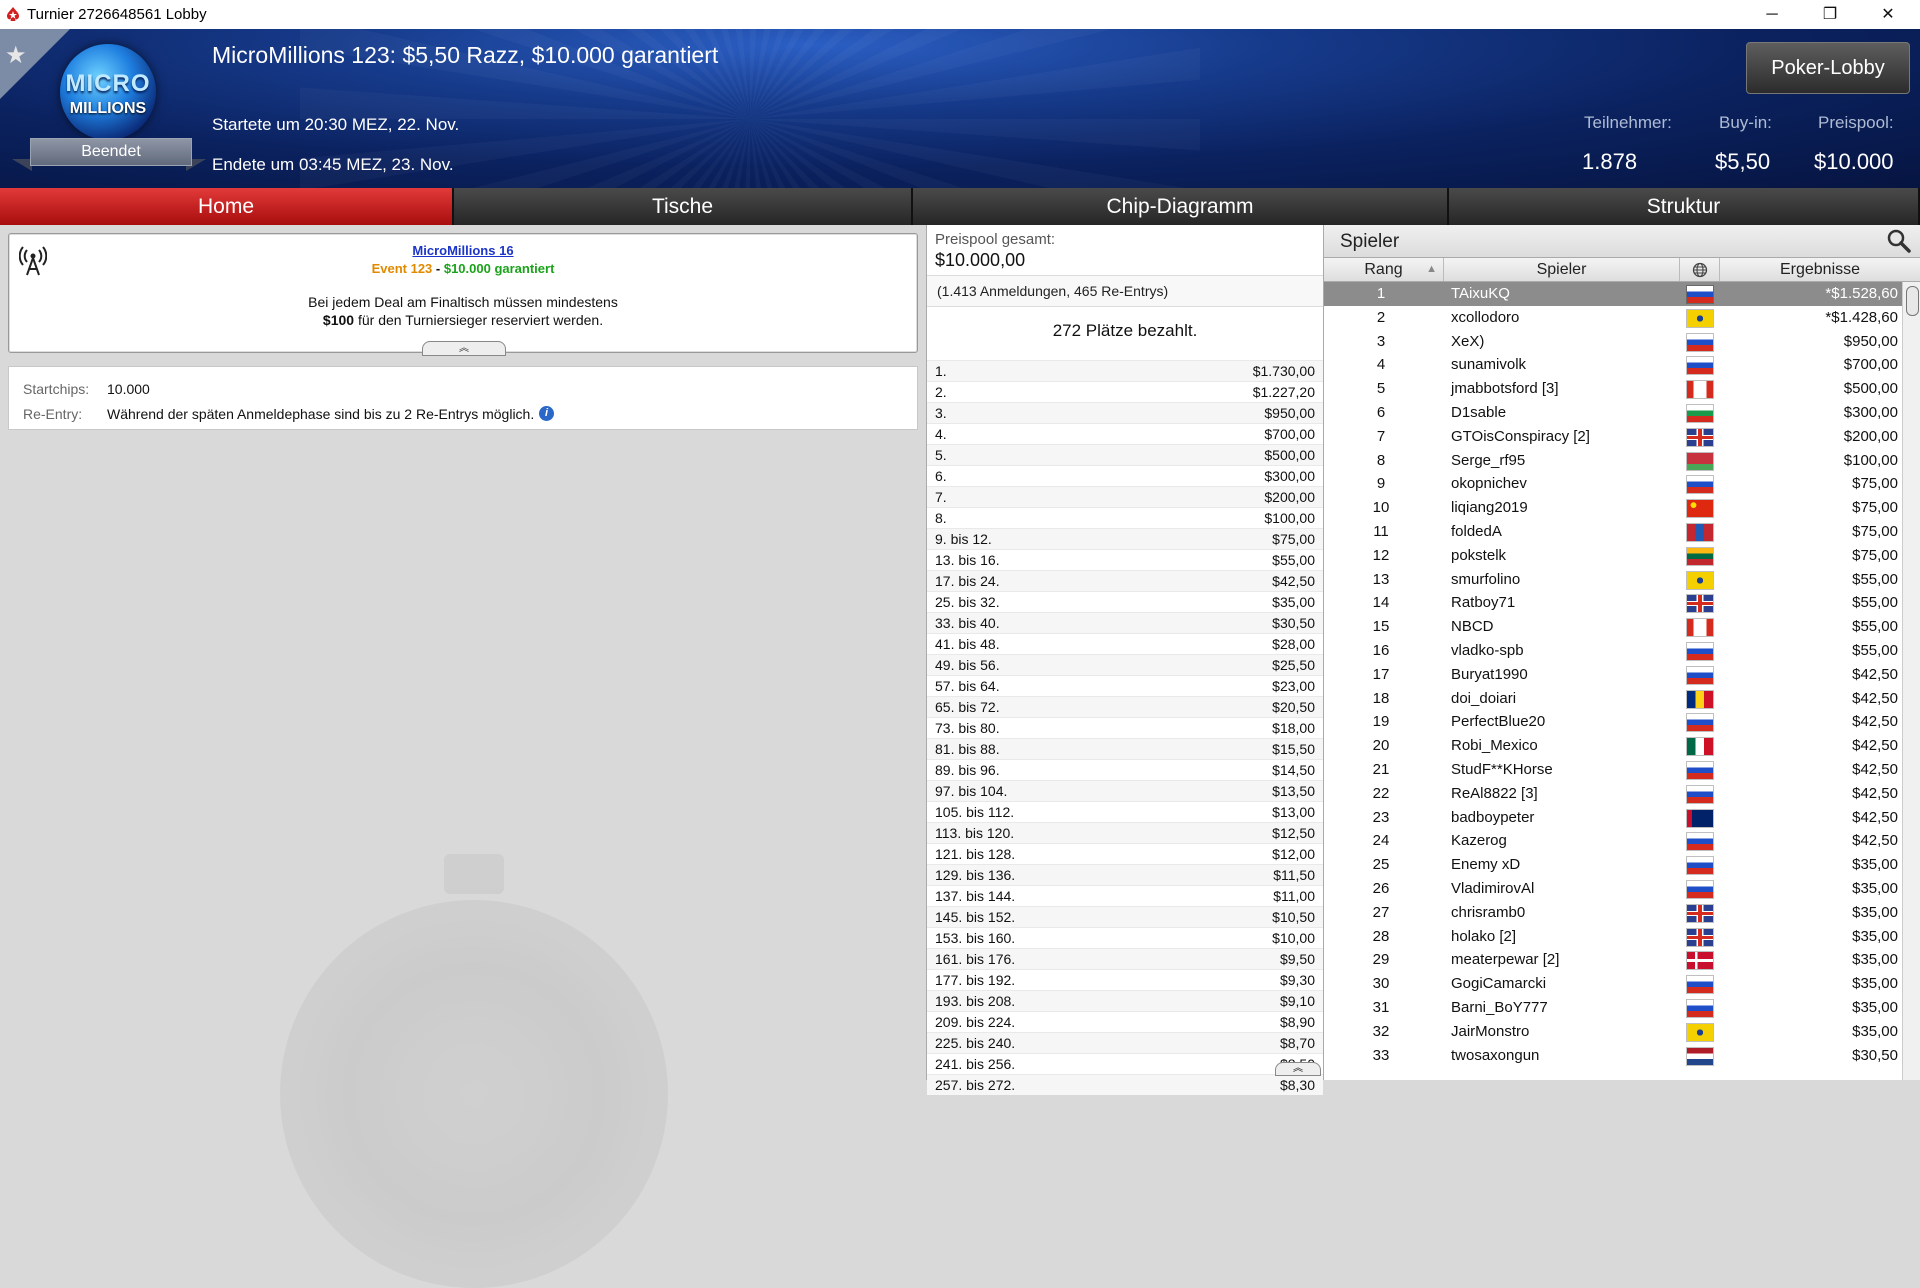  What do you see at coordinates (1613, 913) in the screenshot?
I see `player-row: 27 chrisramb0 $35,00` at bounding box center [1613, 913].